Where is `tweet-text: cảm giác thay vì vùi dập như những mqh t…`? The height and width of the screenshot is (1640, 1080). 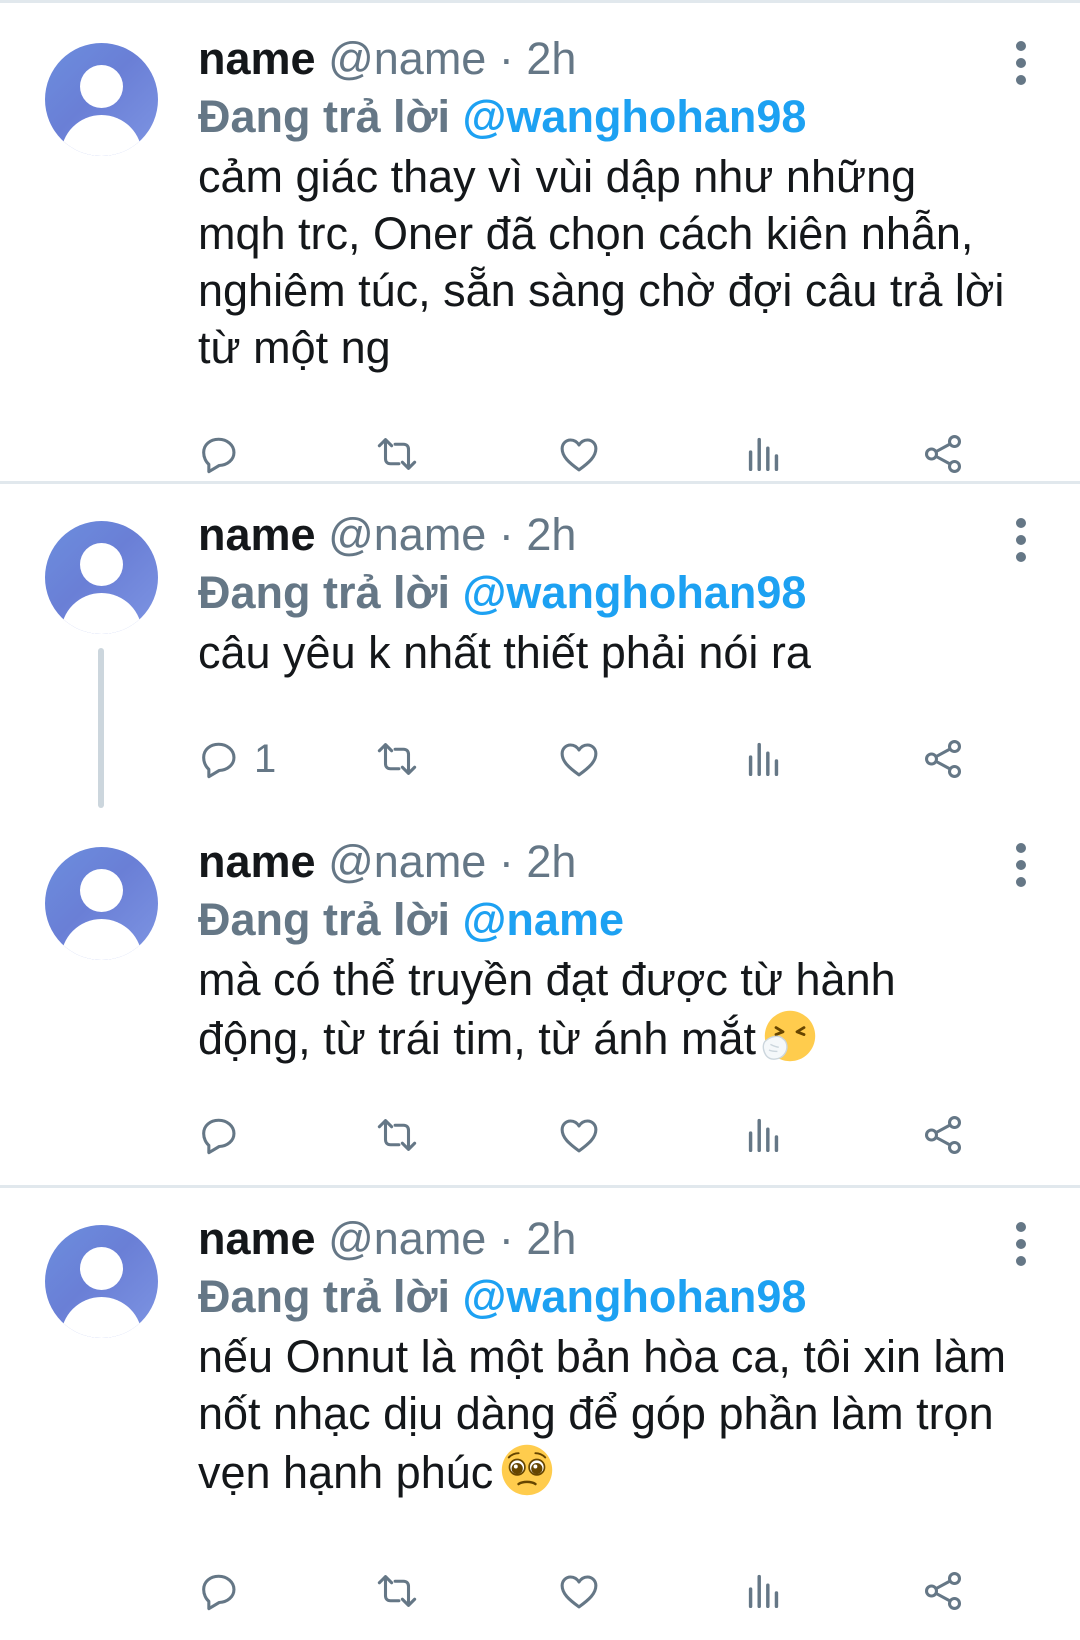
tweet-text: cảm giác thay vì vùi dập như những mqh t… is located at coordinates (601, 262).